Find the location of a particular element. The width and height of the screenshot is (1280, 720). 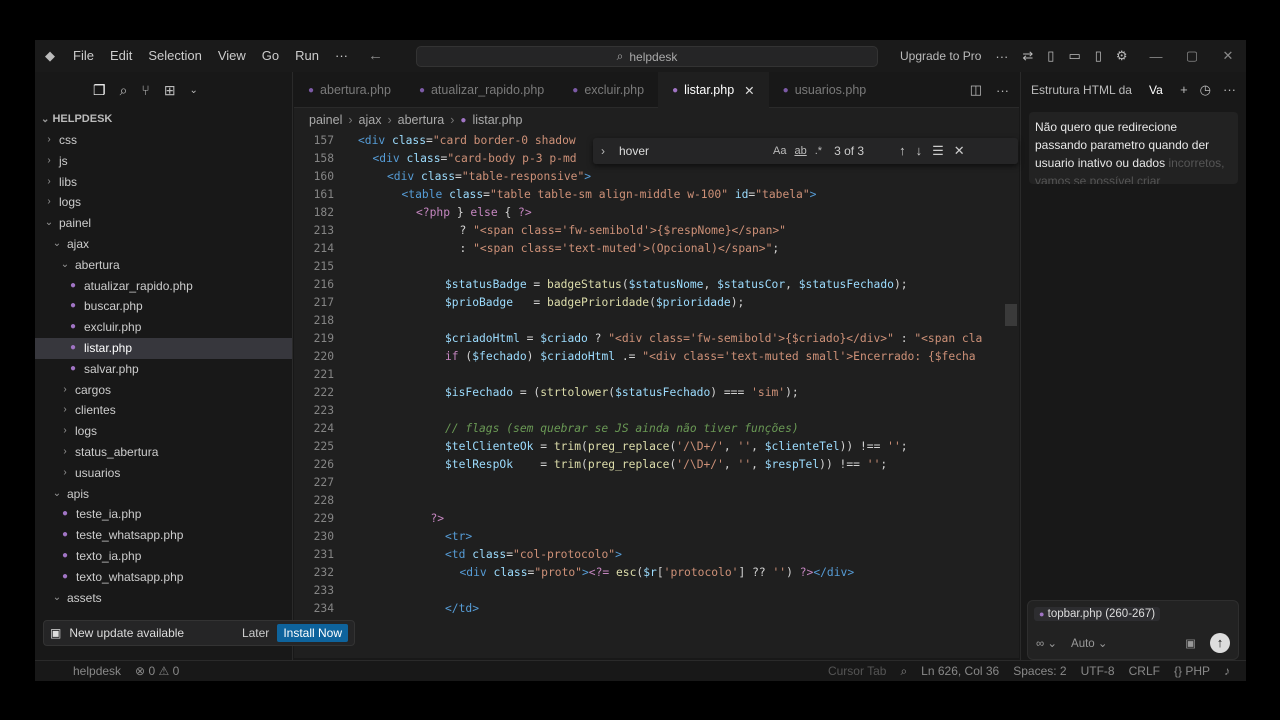

more-icon: ··· is located at coordinates (1001, 56).